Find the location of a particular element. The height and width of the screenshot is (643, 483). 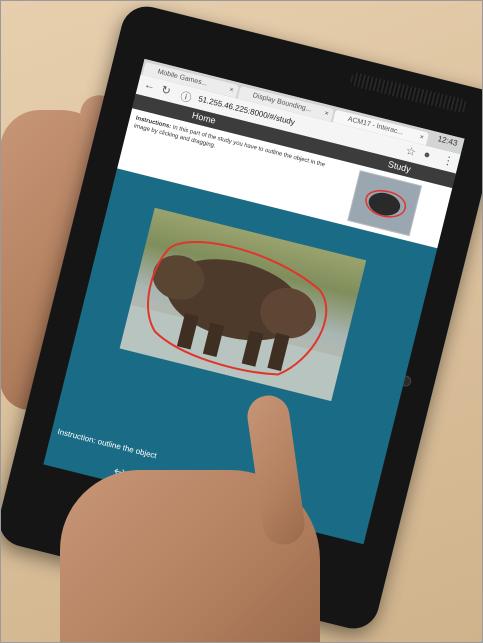

bear-drawing is located at coordinates (231, 321).